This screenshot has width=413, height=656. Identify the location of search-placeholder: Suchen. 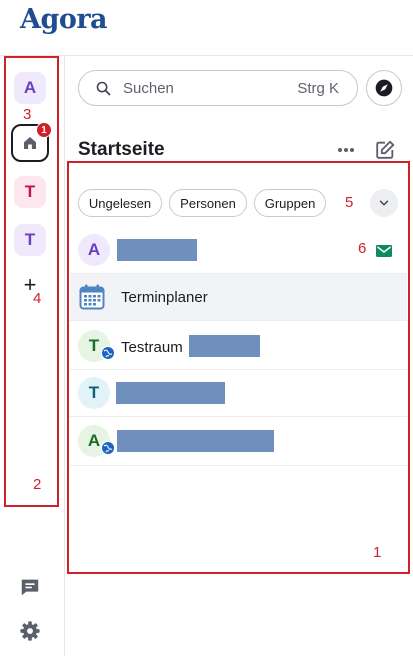
(148, 88).